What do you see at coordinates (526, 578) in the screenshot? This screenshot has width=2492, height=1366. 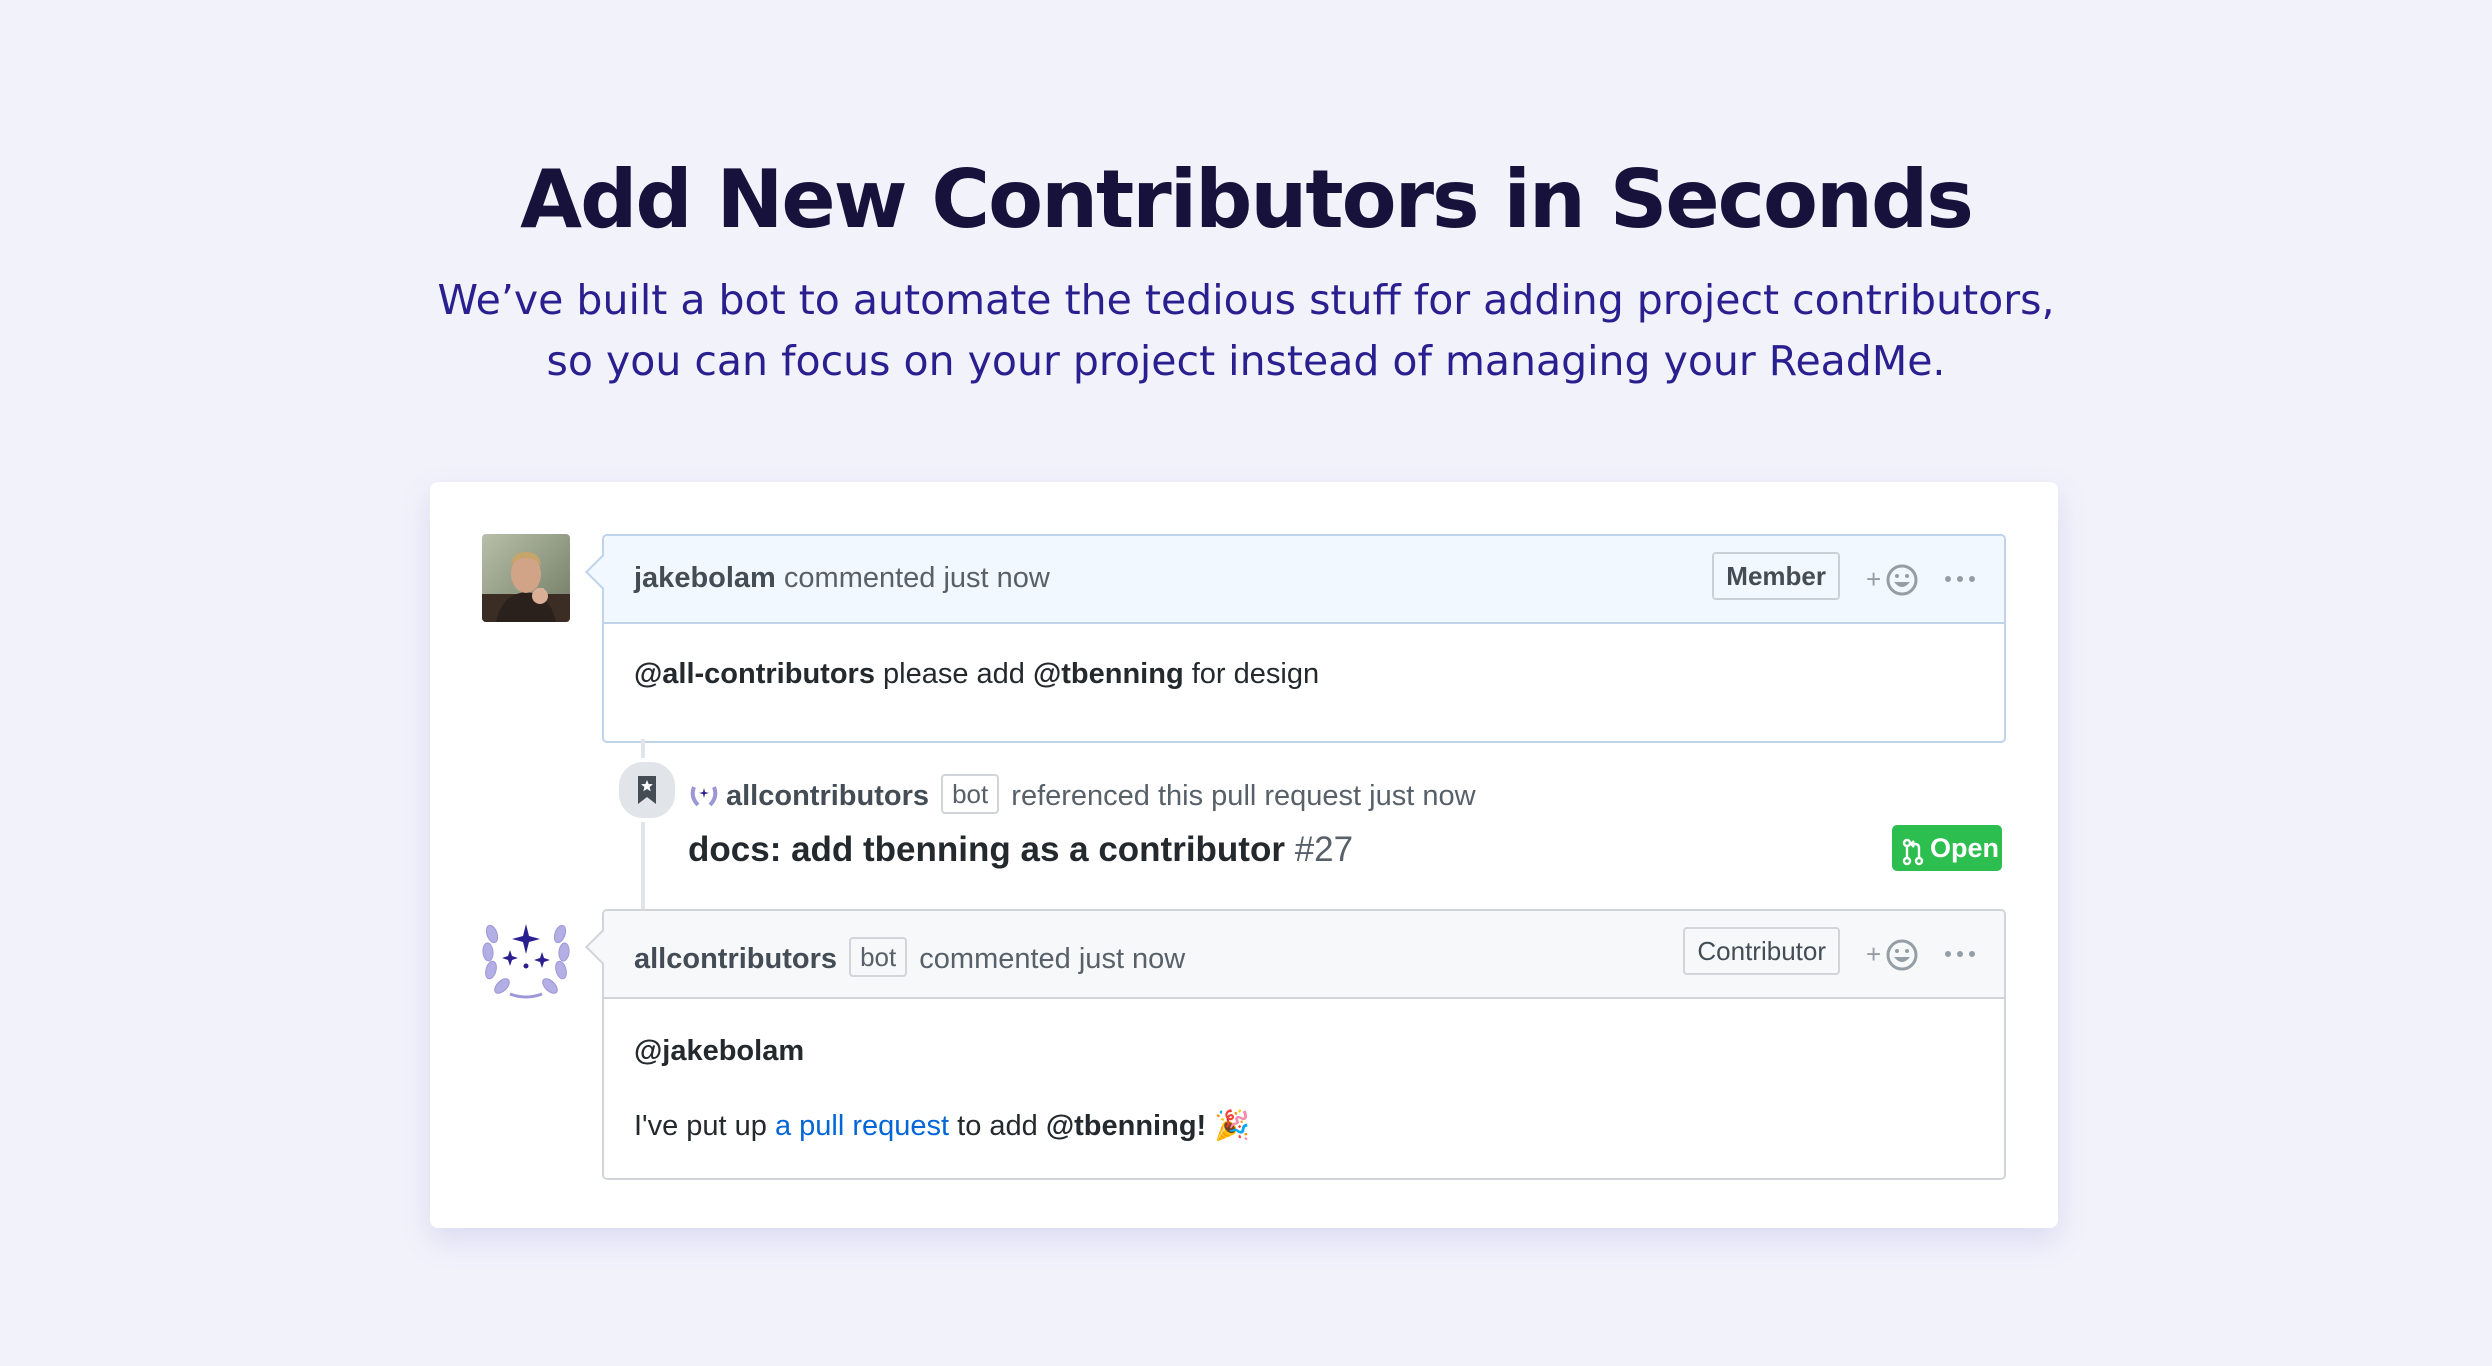 I see `user-avatar` at bounding box center [526, 578].